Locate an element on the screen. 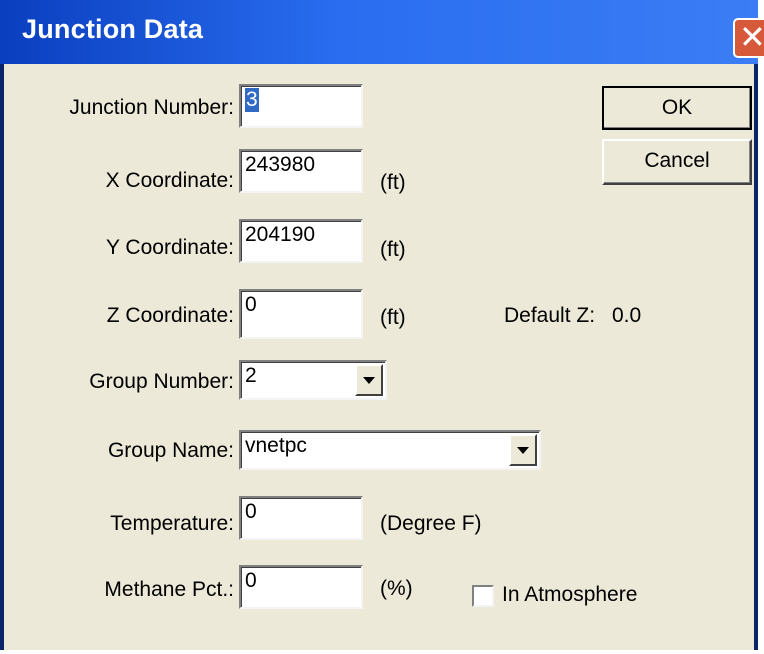 The height and width of the screenshot is (654, 764). y-coordinate-label: Y Coordinate: is located at coordinates (169, 247).